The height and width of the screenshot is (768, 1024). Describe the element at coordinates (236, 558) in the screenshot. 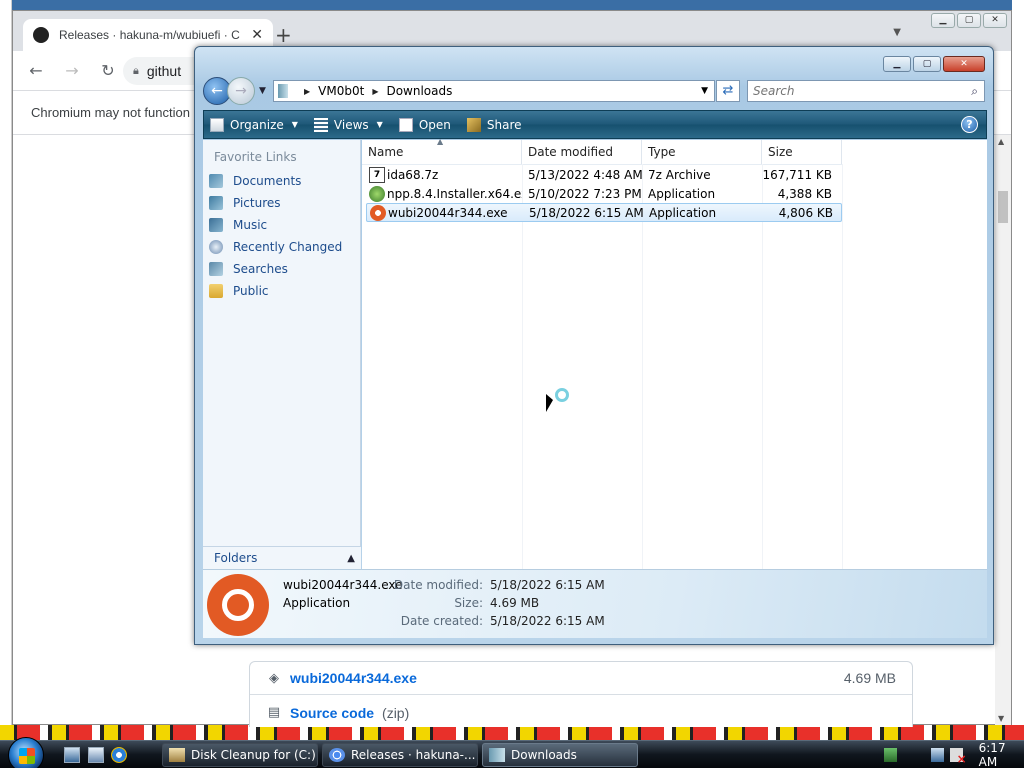

I see `folders-label: Folders` at that location.